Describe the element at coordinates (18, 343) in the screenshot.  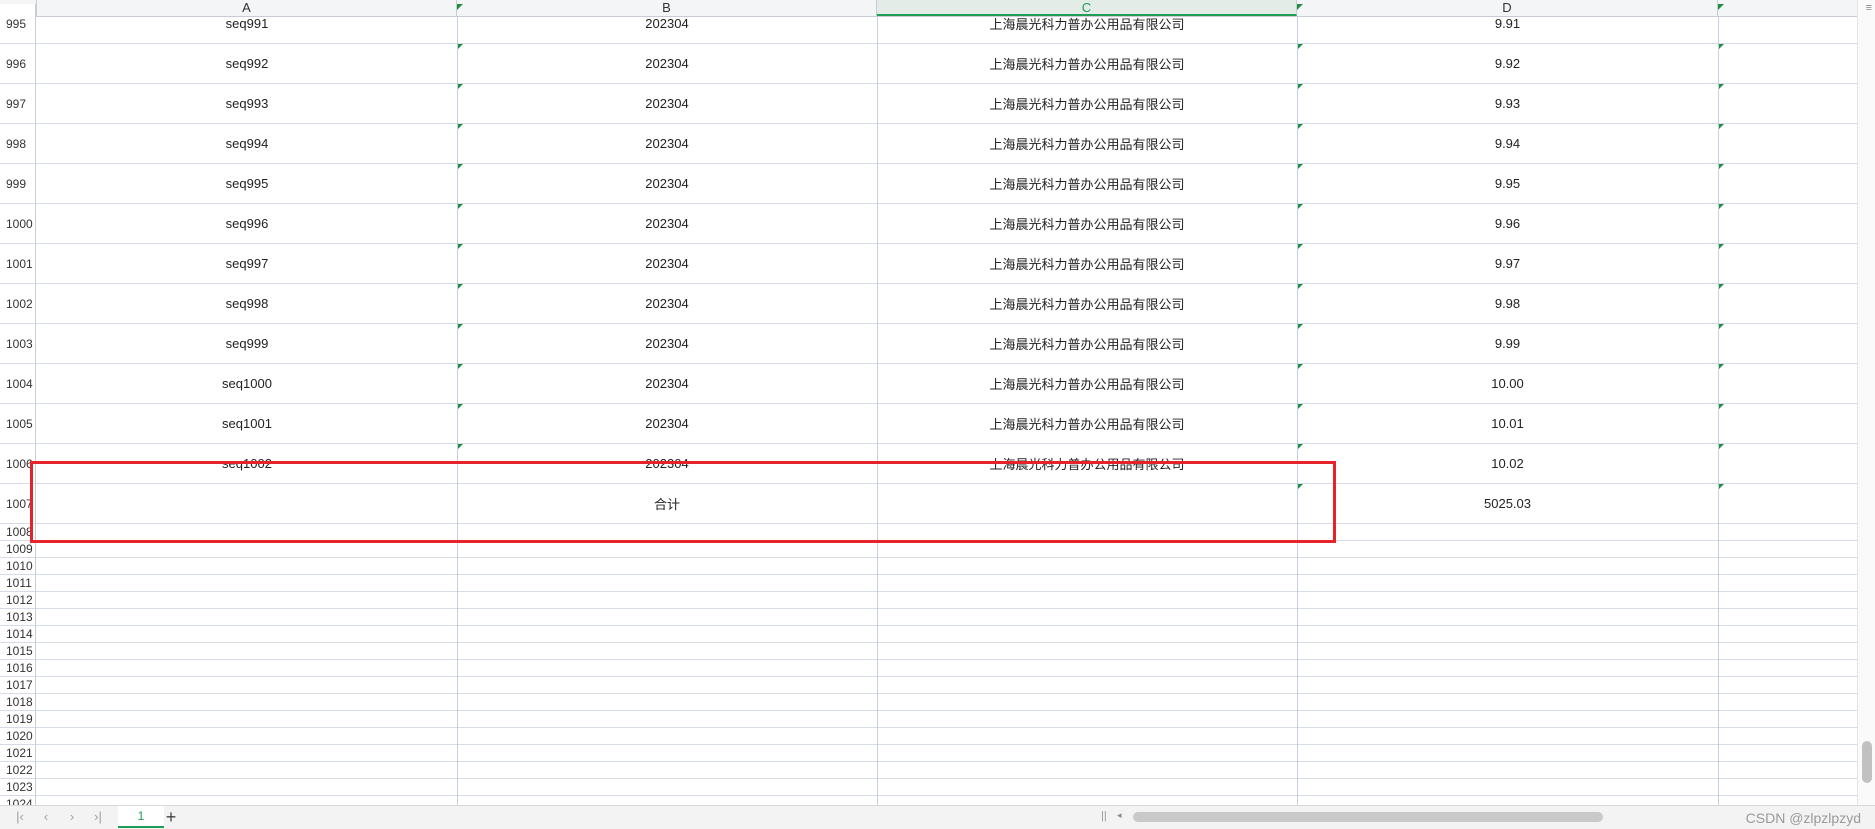
I see `row-header: 1003` at that location.